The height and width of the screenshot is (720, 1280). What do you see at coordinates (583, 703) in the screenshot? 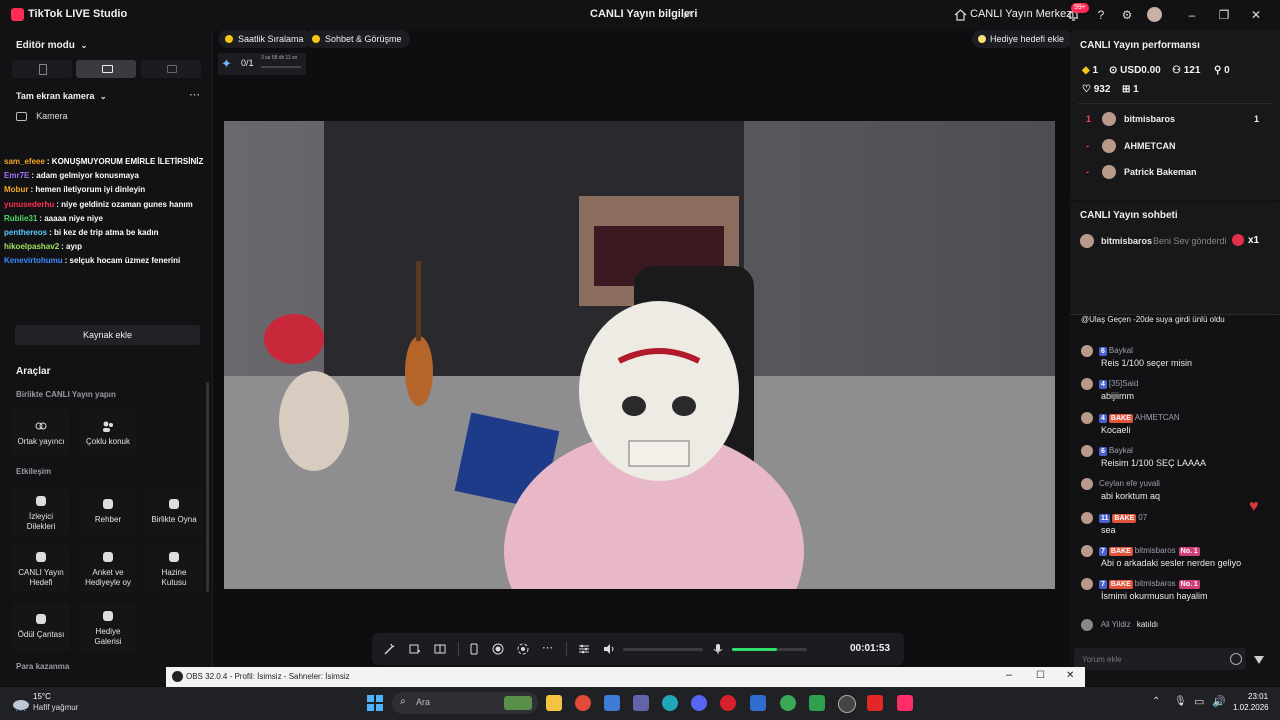
I see `chrome-icon` at bounding box center [583, 703].